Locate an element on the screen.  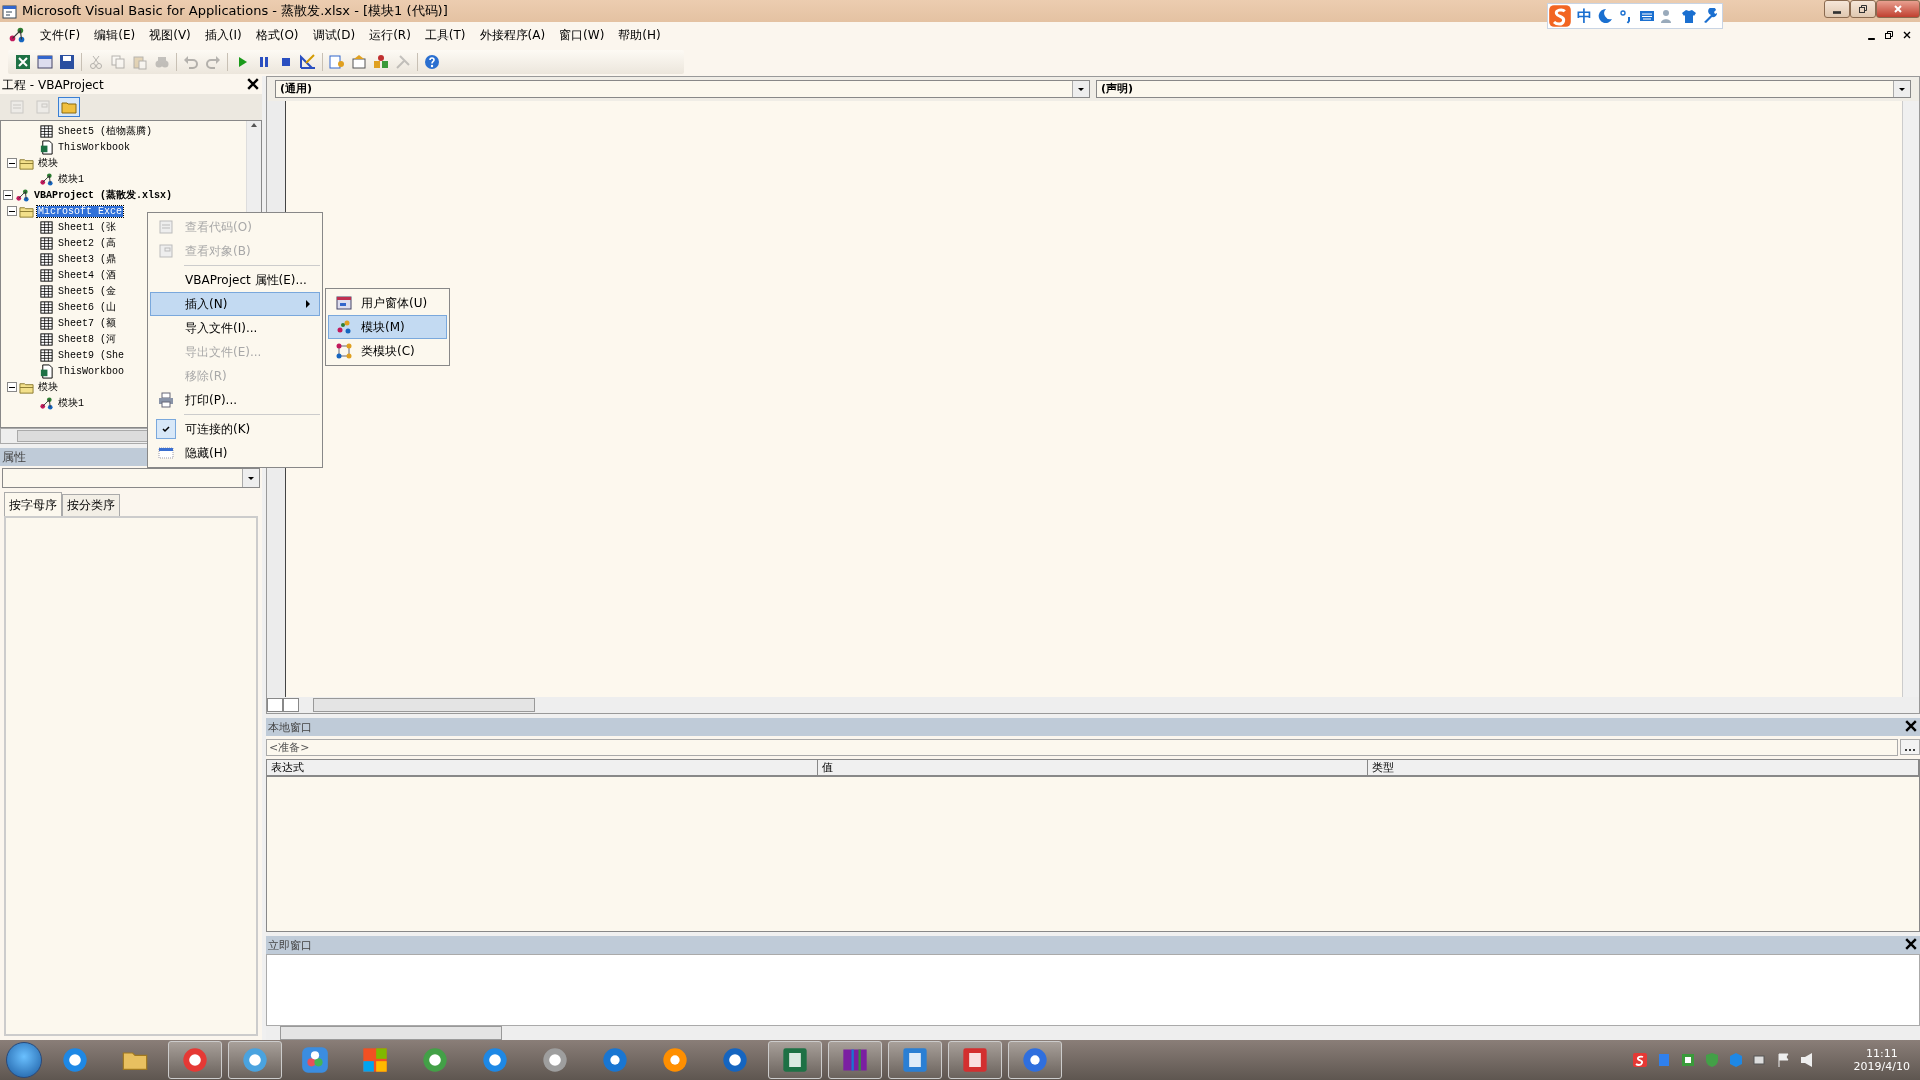
checkmark-icon is located at coordinates (166, 429).